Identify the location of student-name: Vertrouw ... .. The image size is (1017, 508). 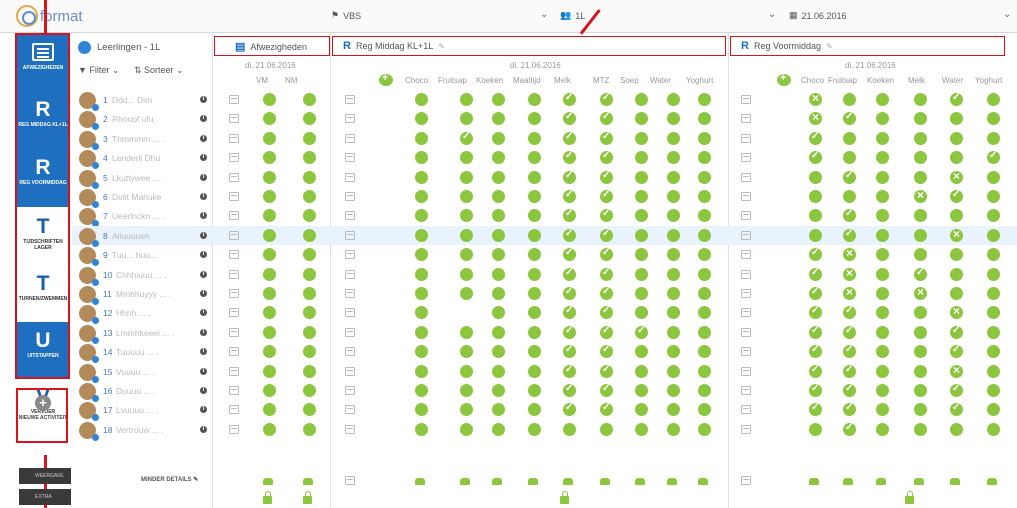
(156, 430).